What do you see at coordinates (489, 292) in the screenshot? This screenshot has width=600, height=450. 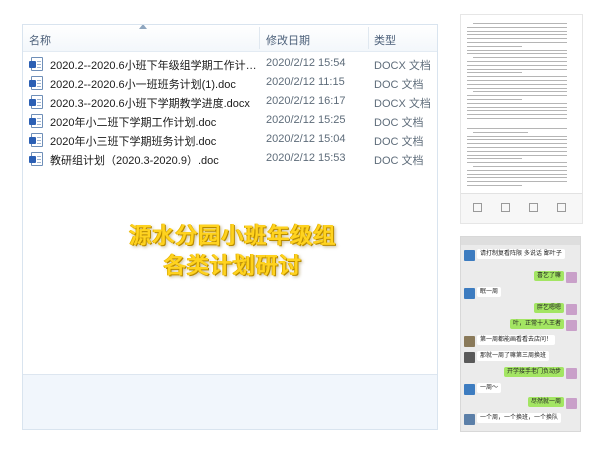 I see `chat-bubble-text: 眠一周` at bounding box center [489, 292].